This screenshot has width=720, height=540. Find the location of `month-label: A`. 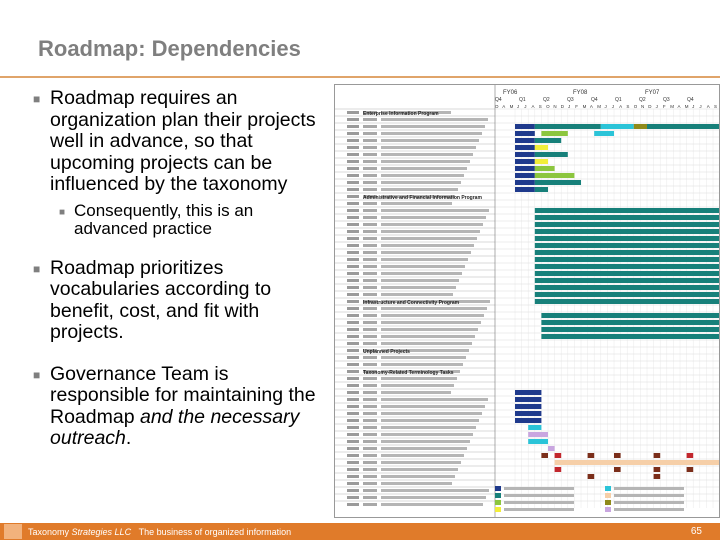

month-label: A is located at coordinates (620, 106).